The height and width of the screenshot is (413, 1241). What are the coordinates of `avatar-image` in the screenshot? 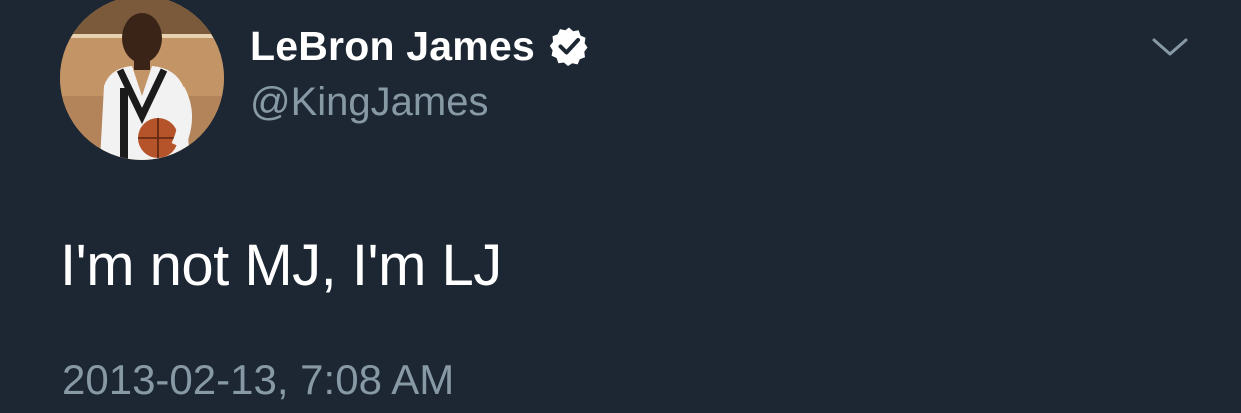 It's located at (142, 80).